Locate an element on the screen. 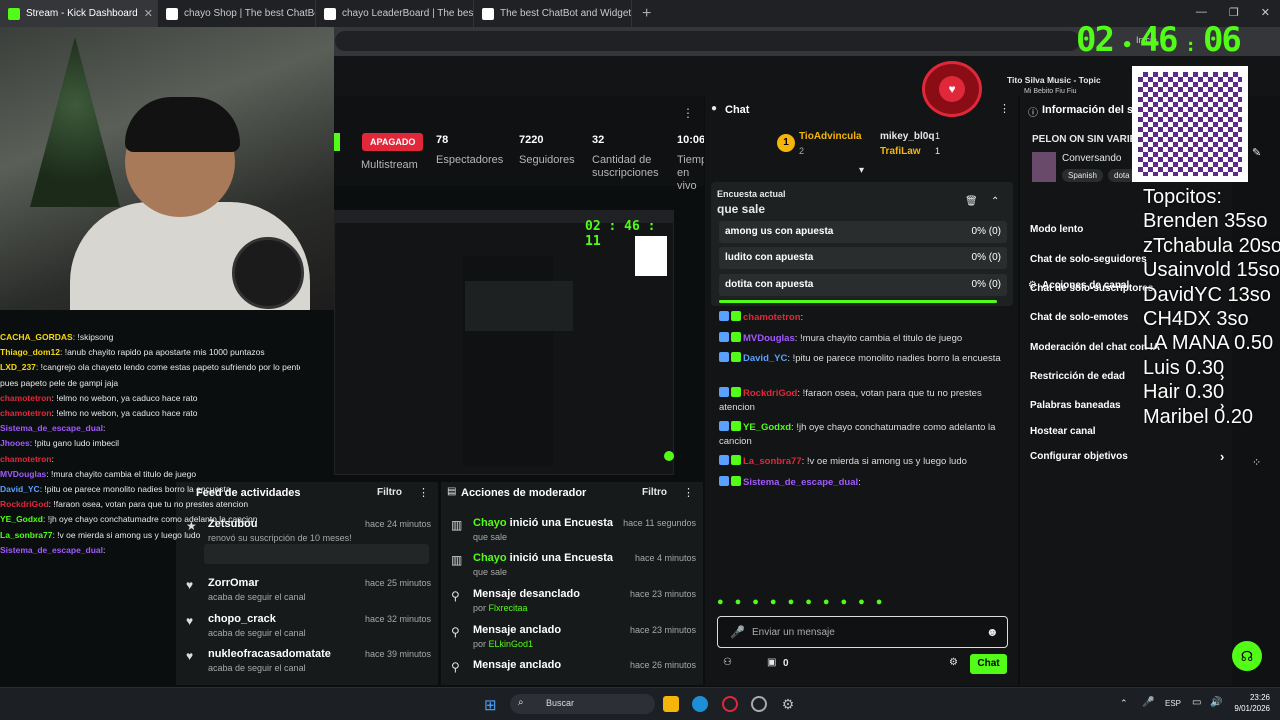 This screenshot has height=720, width=1280. channel-action: Hostear canal is located at coordinates (1063, 431).